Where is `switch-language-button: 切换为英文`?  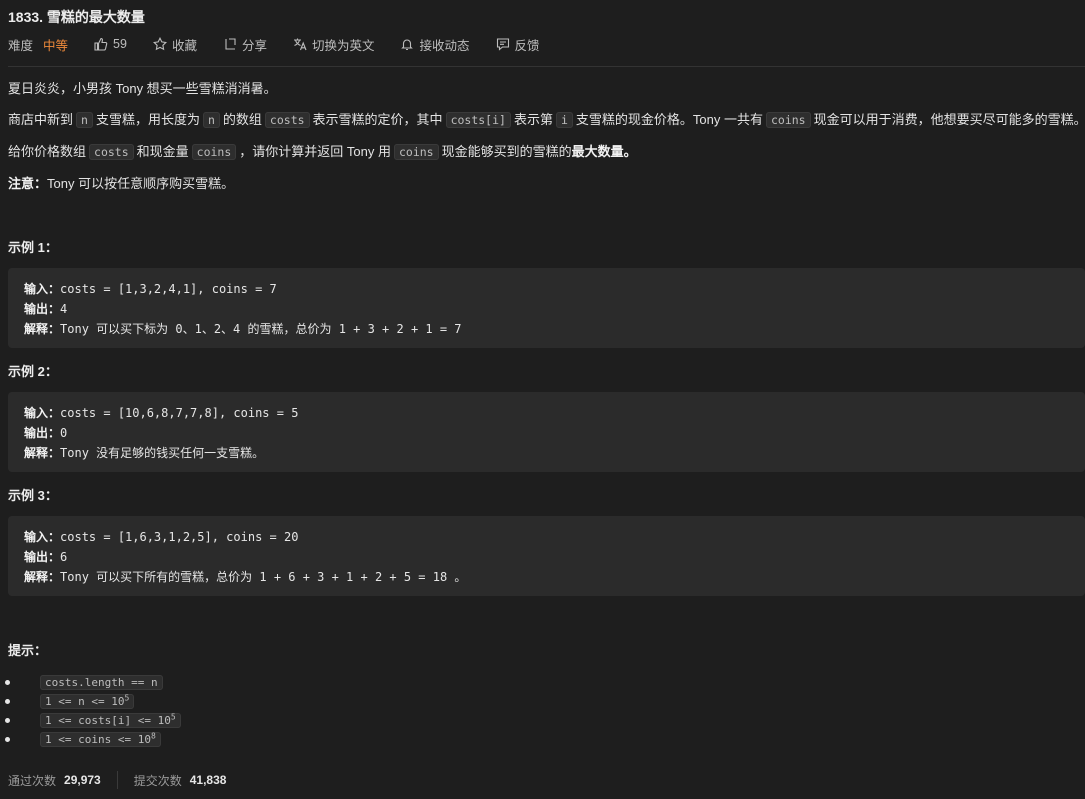
switch-language-button: 切换为英文 is located at coordinates (334, 44).